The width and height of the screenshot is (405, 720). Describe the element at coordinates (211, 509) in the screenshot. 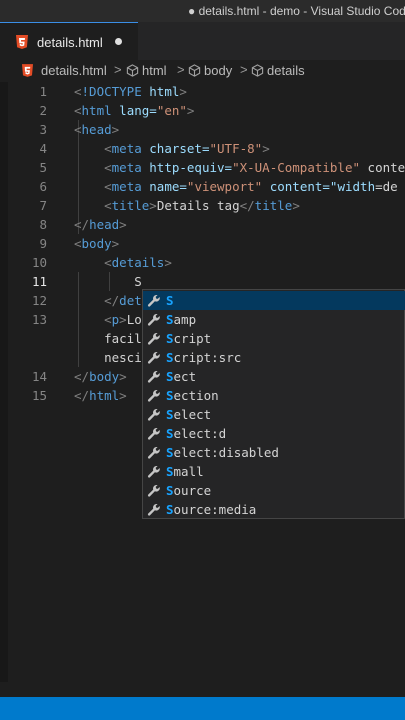

I see `suggestion-label: Source:media` at that location.